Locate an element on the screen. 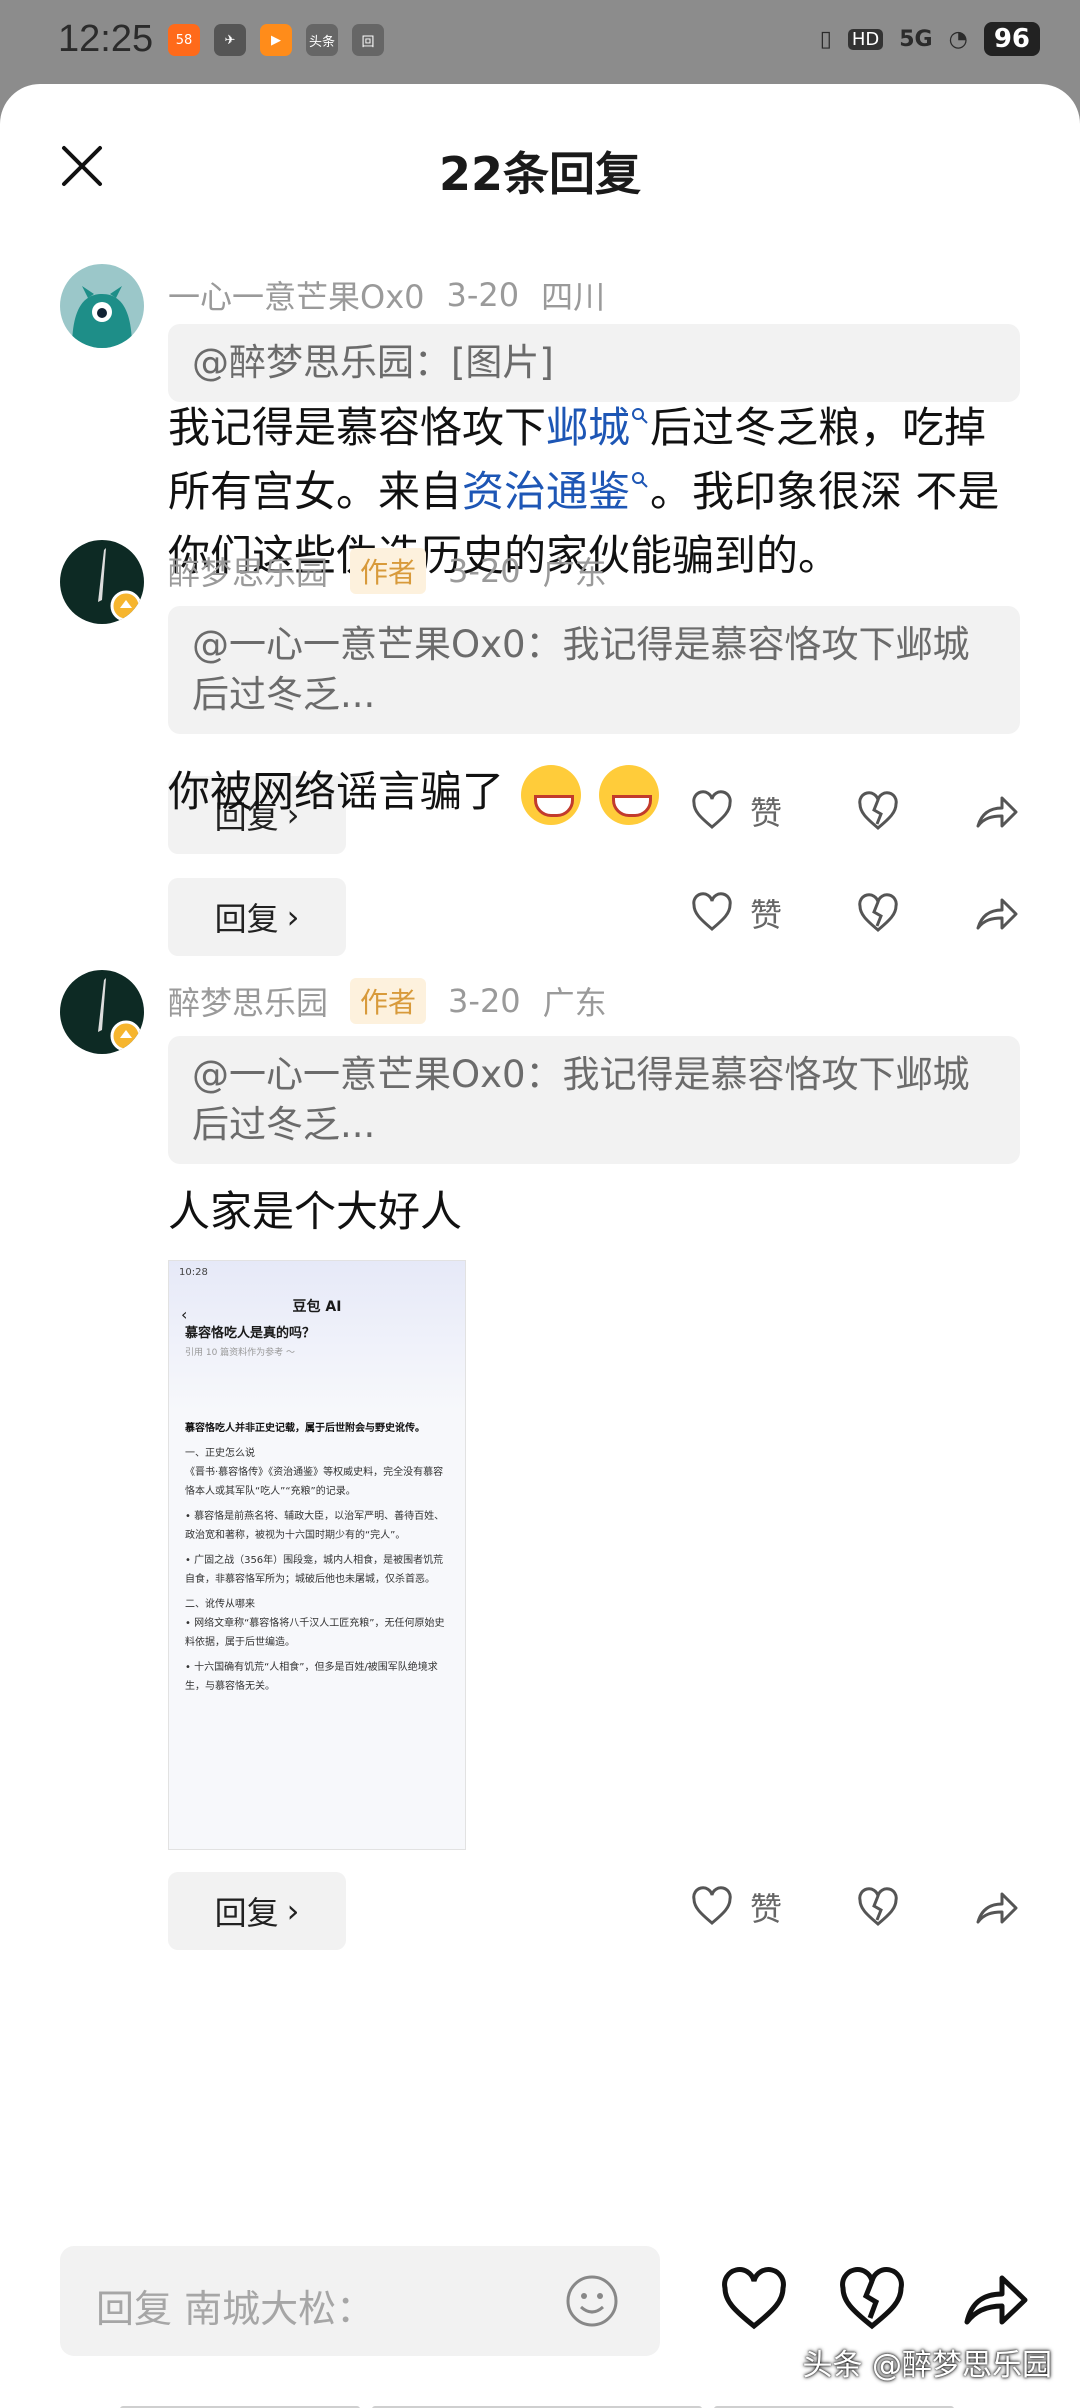 Image resolution: width=1080 pixels, height=2408 pixels. link-text: 邺城 is located at coordinates (588, 427).